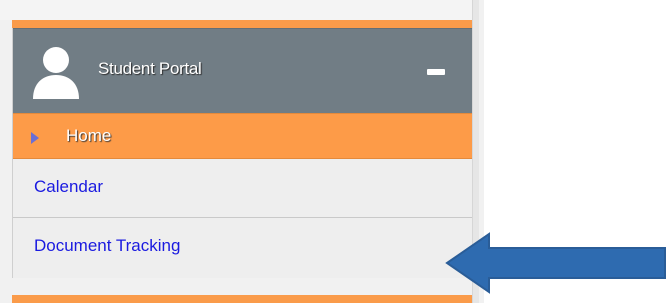 This screenshot has height=303, width=667. I want to click on sidebar-item-calendar: Calendar, so click(243, 188).